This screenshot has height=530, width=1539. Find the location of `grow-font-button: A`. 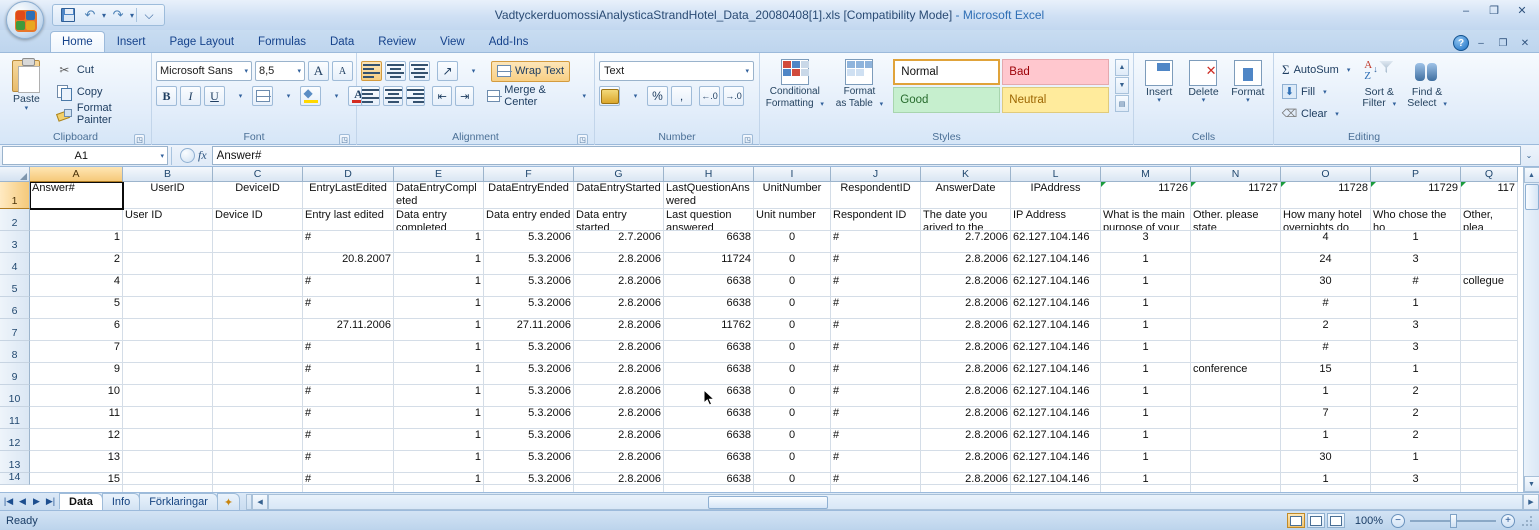

grow-font-button: A is located at coordinates (318, 71).